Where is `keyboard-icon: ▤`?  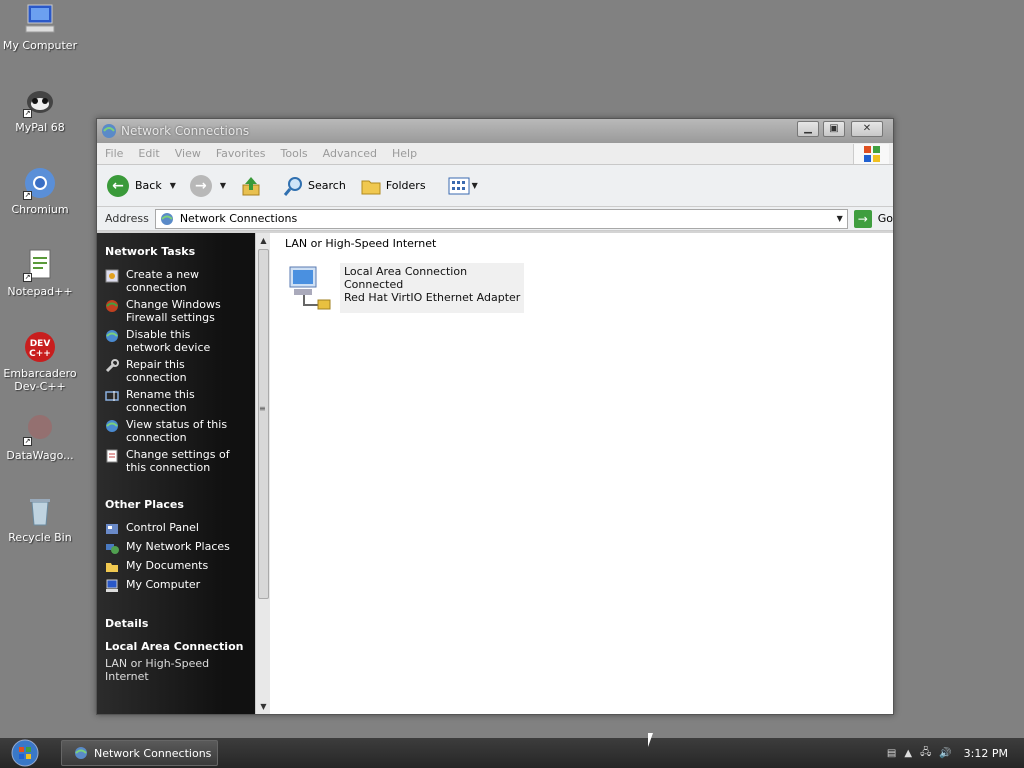 keyboard-icon: ▤ is located at coordinates (891, 753).